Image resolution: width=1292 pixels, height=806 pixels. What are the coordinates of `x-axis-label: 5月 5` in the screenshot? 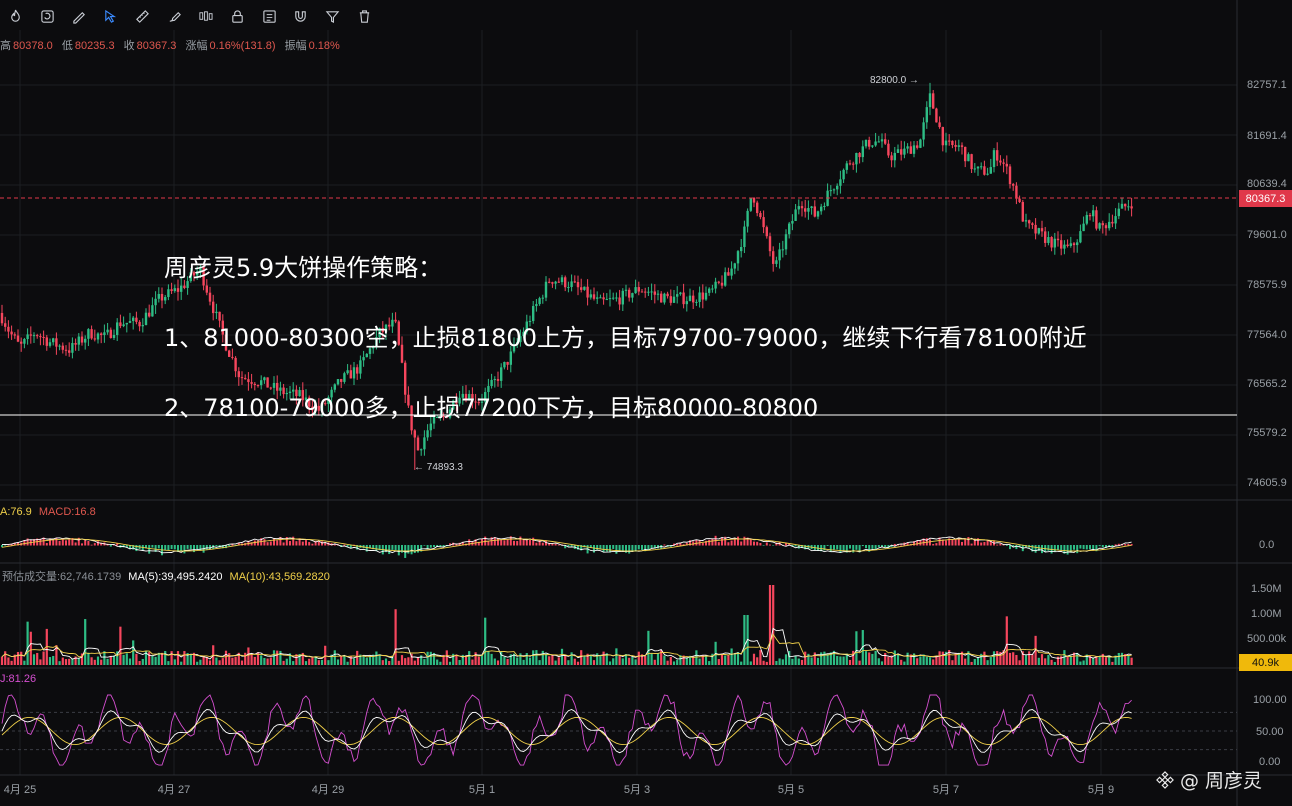 It's located at (791, 790).